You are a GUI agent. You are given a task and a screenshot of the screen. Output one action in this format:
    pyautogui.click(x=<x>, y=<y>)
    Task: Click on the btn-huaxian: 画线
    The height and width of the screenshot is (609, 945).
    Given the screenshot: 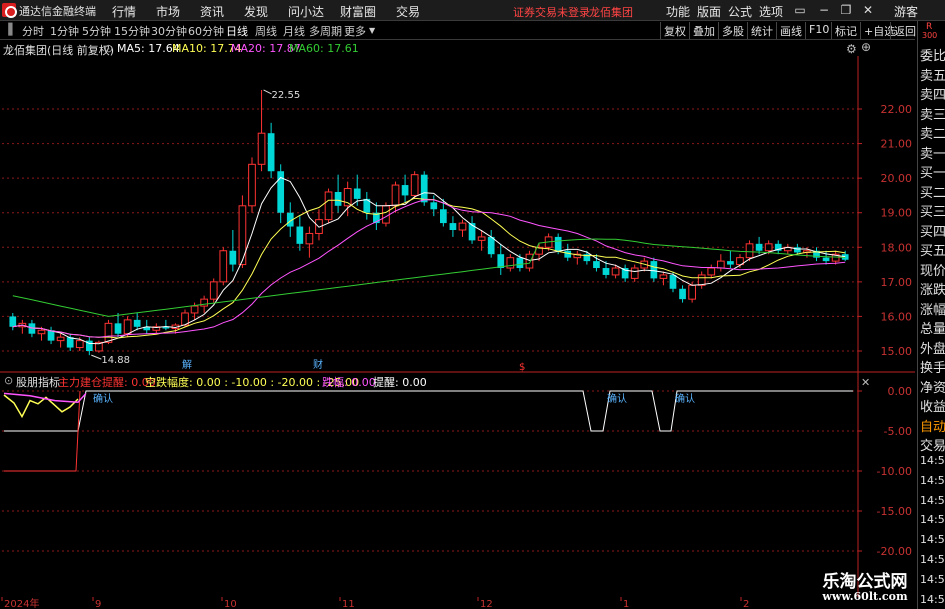 What is the action you would take?
    pyautogui.click(x=790, y=30)
    